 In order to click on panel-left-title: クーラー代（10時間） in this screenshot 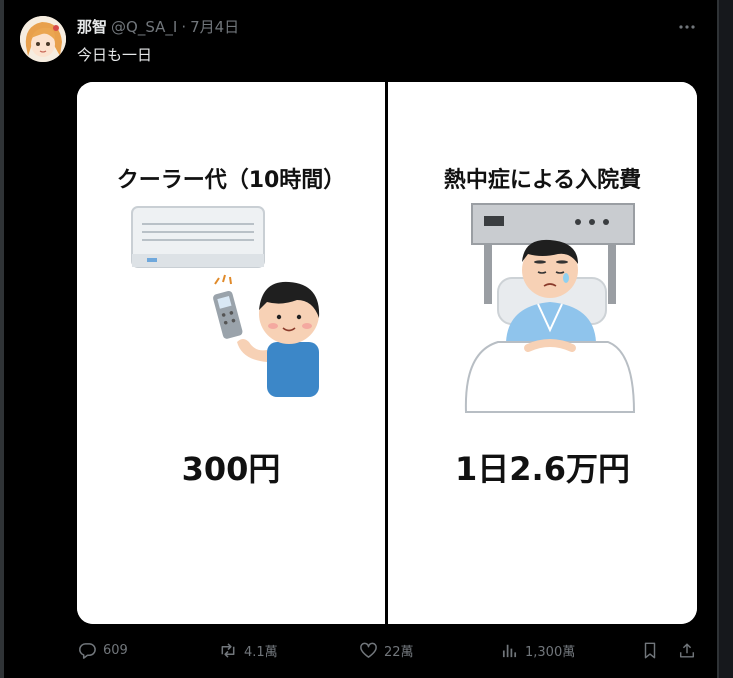, I will do `click(231, 180)`.